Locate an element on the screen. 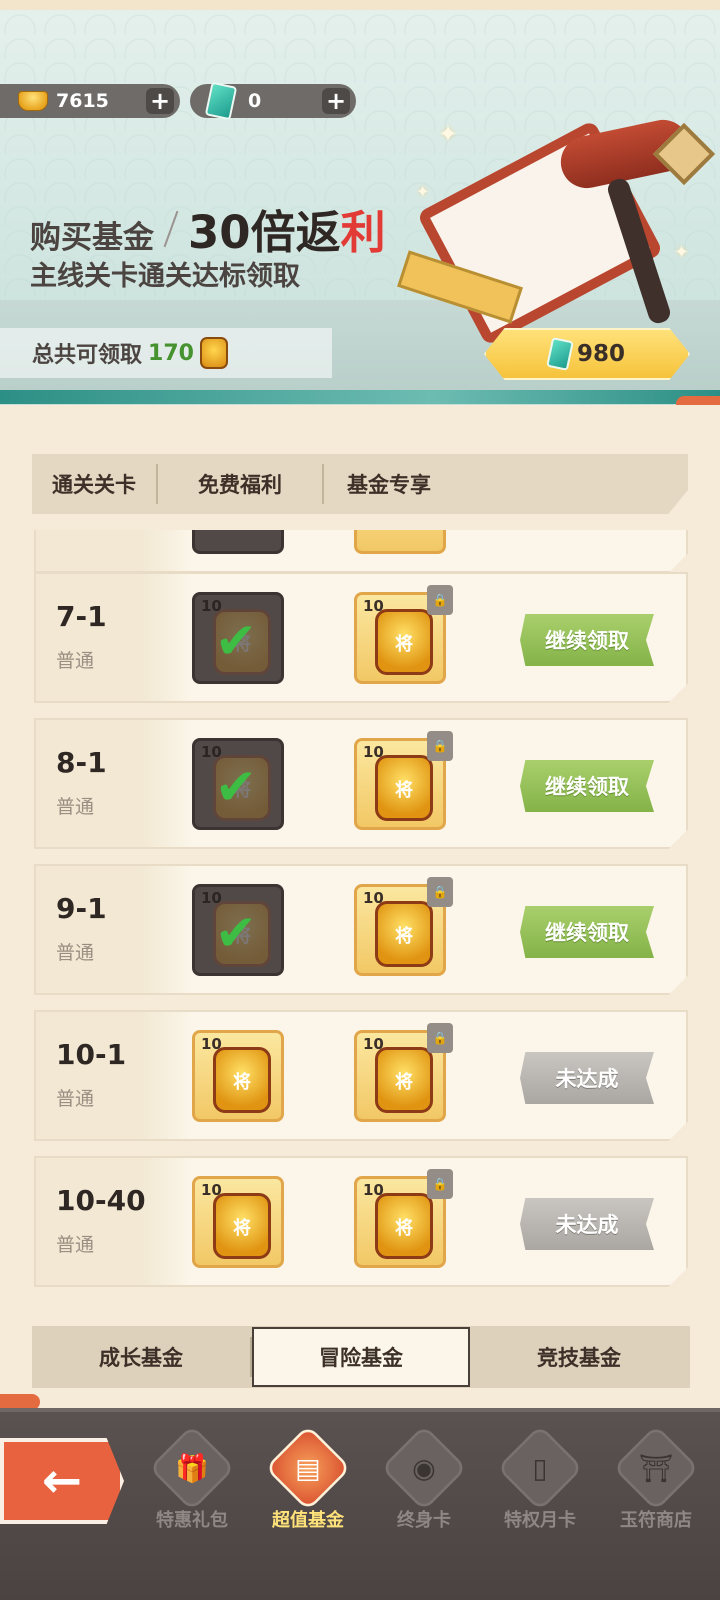  nav-item-label: 终身卡 is located at coordinates (424, 1520).